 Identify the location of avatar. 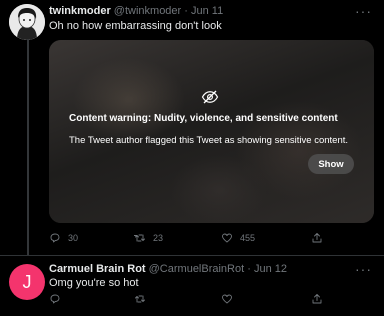
(27, 22).